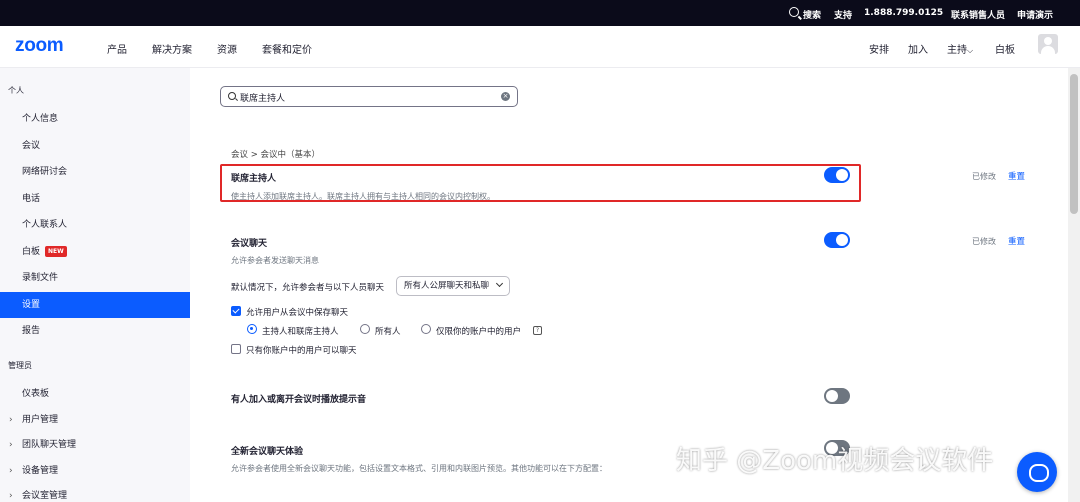 This screenshot has width=1080, height=502. I want to click on sidebar-item-label: 仪表板, so click(36, 394).